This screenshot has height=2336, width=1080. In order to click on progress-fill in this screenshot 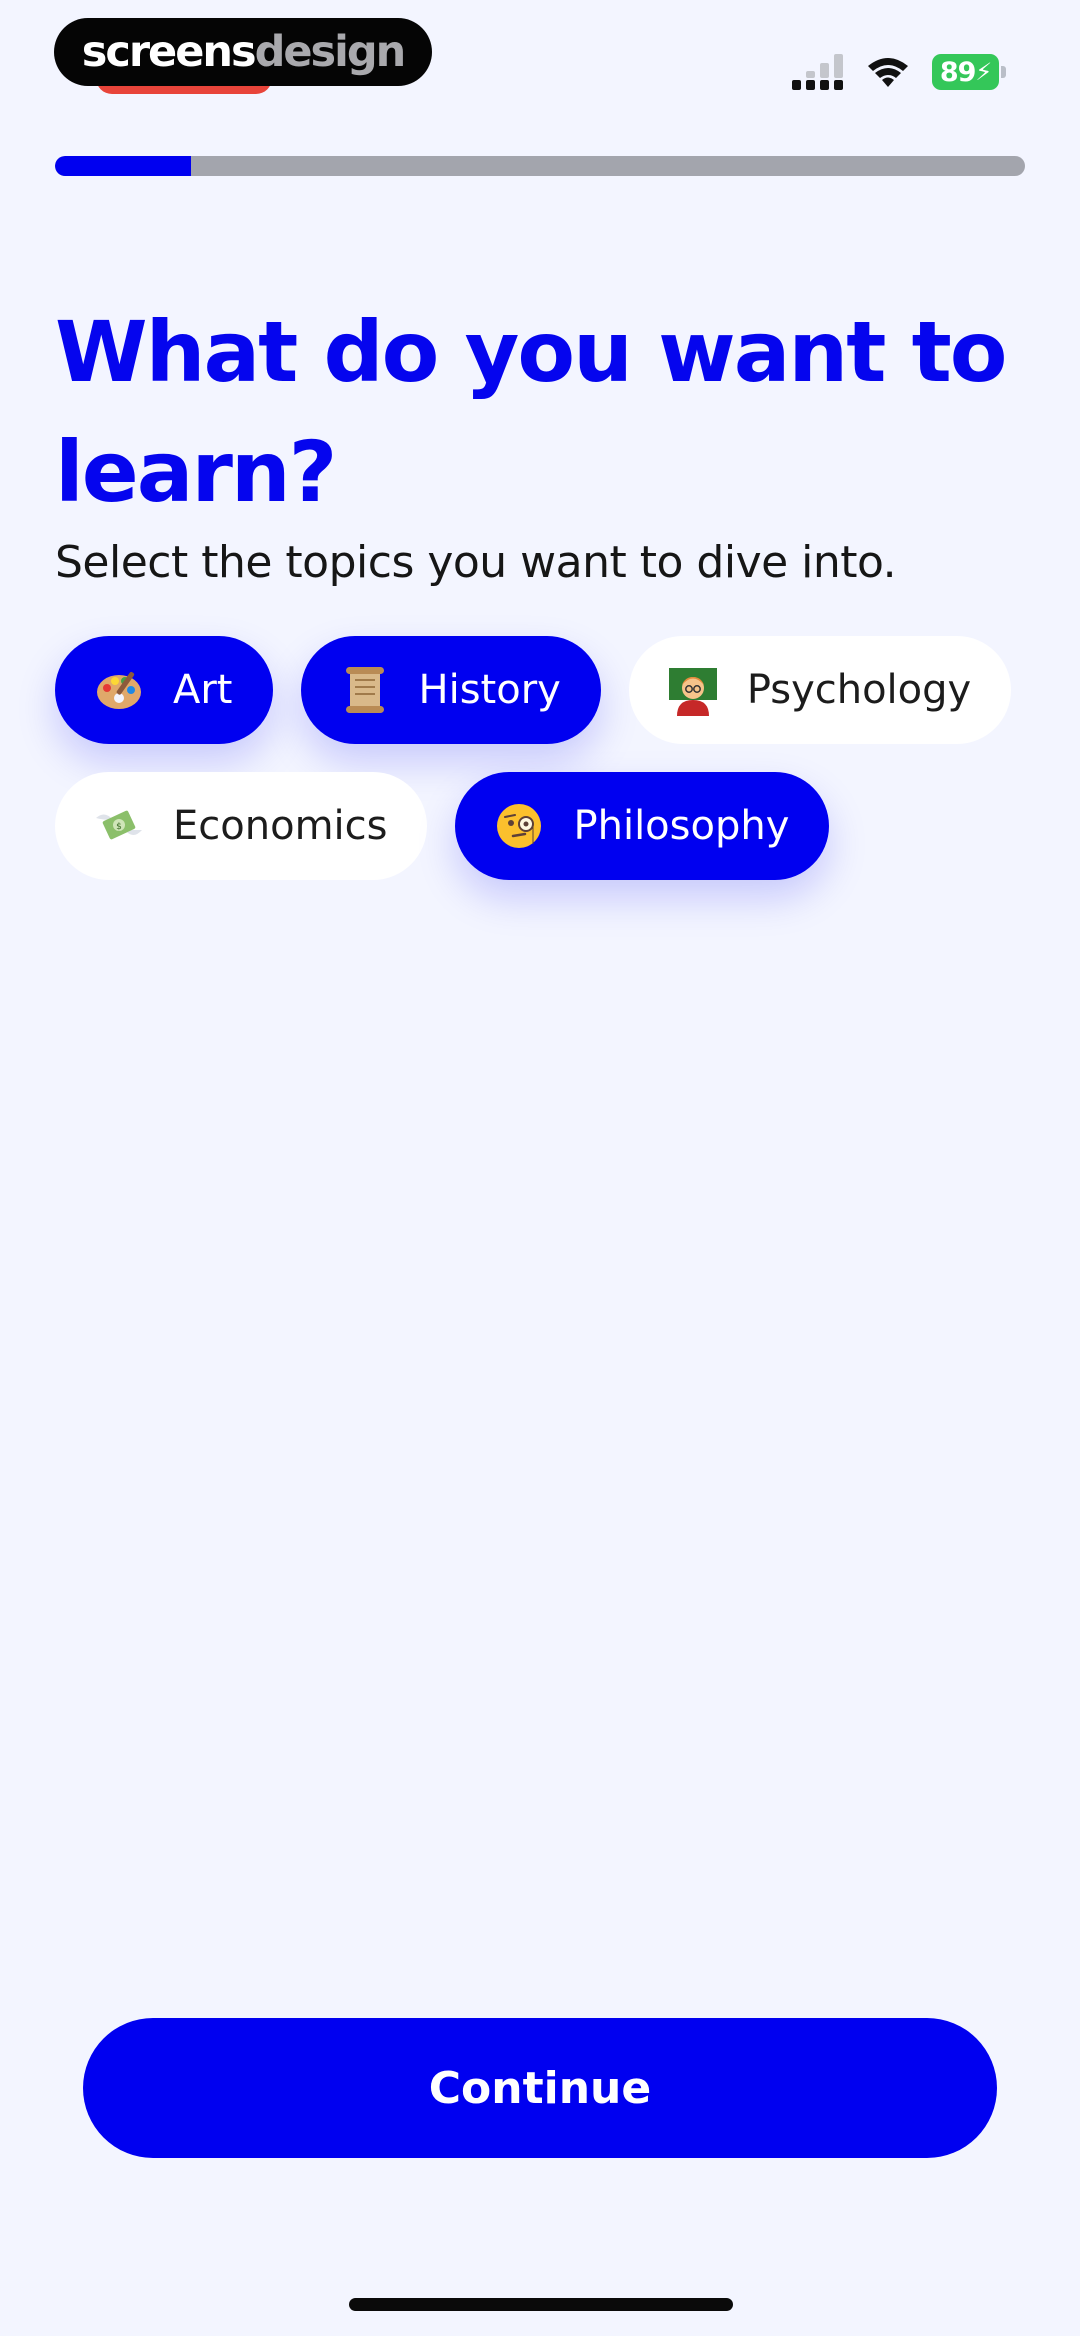, I will do `click(123, 166)`.